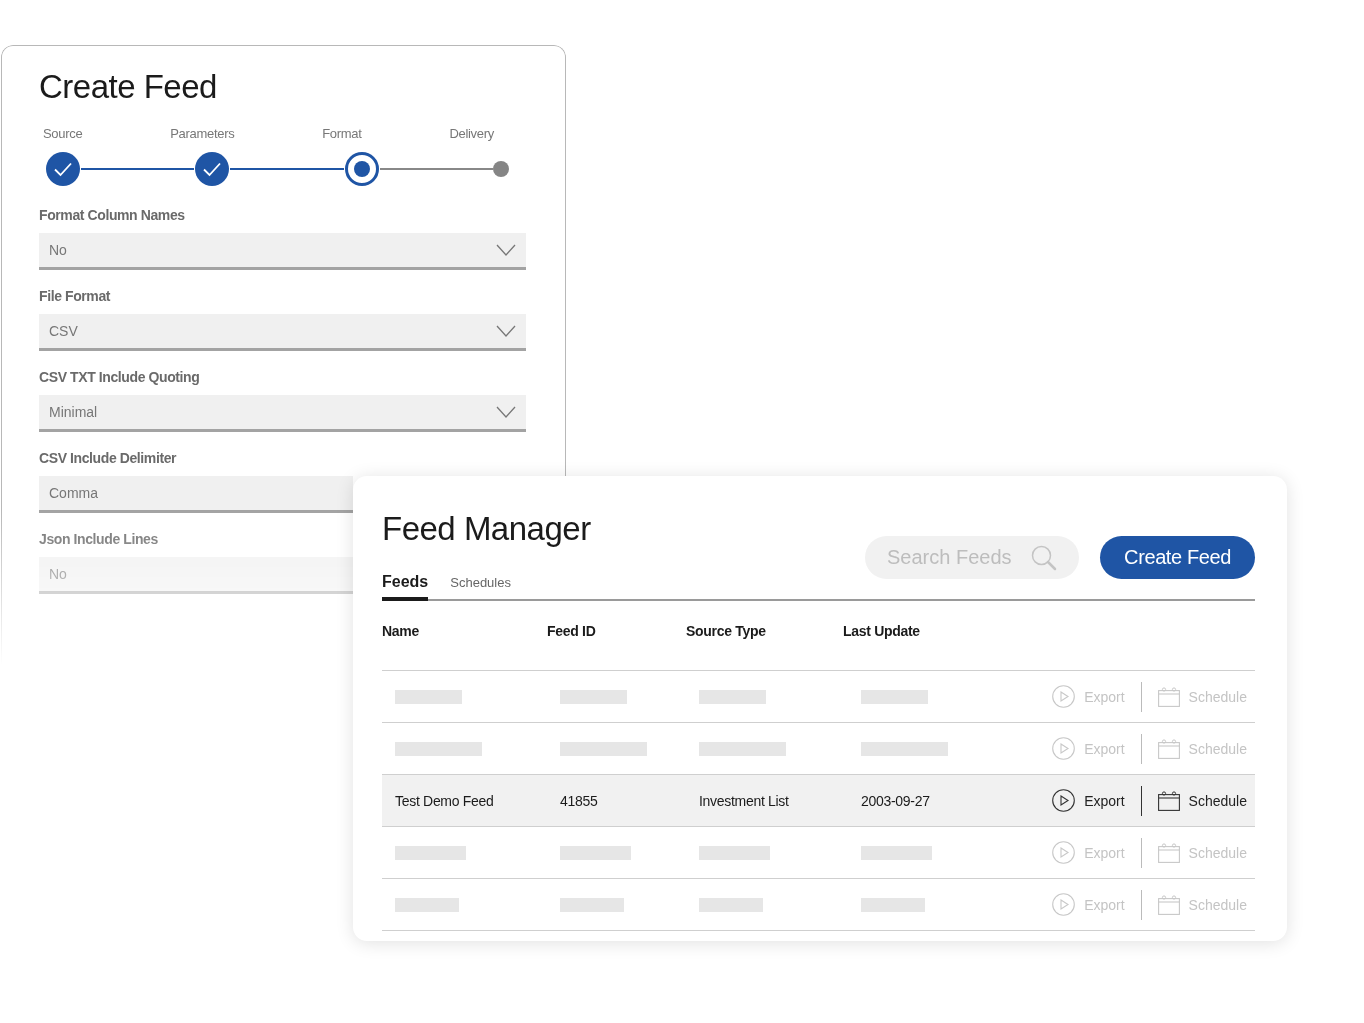 This screenshot has height=1023, width=1364. Describe the element at coordinates (342, 133) in the screenshot. I see `step-label: Format` at that location.